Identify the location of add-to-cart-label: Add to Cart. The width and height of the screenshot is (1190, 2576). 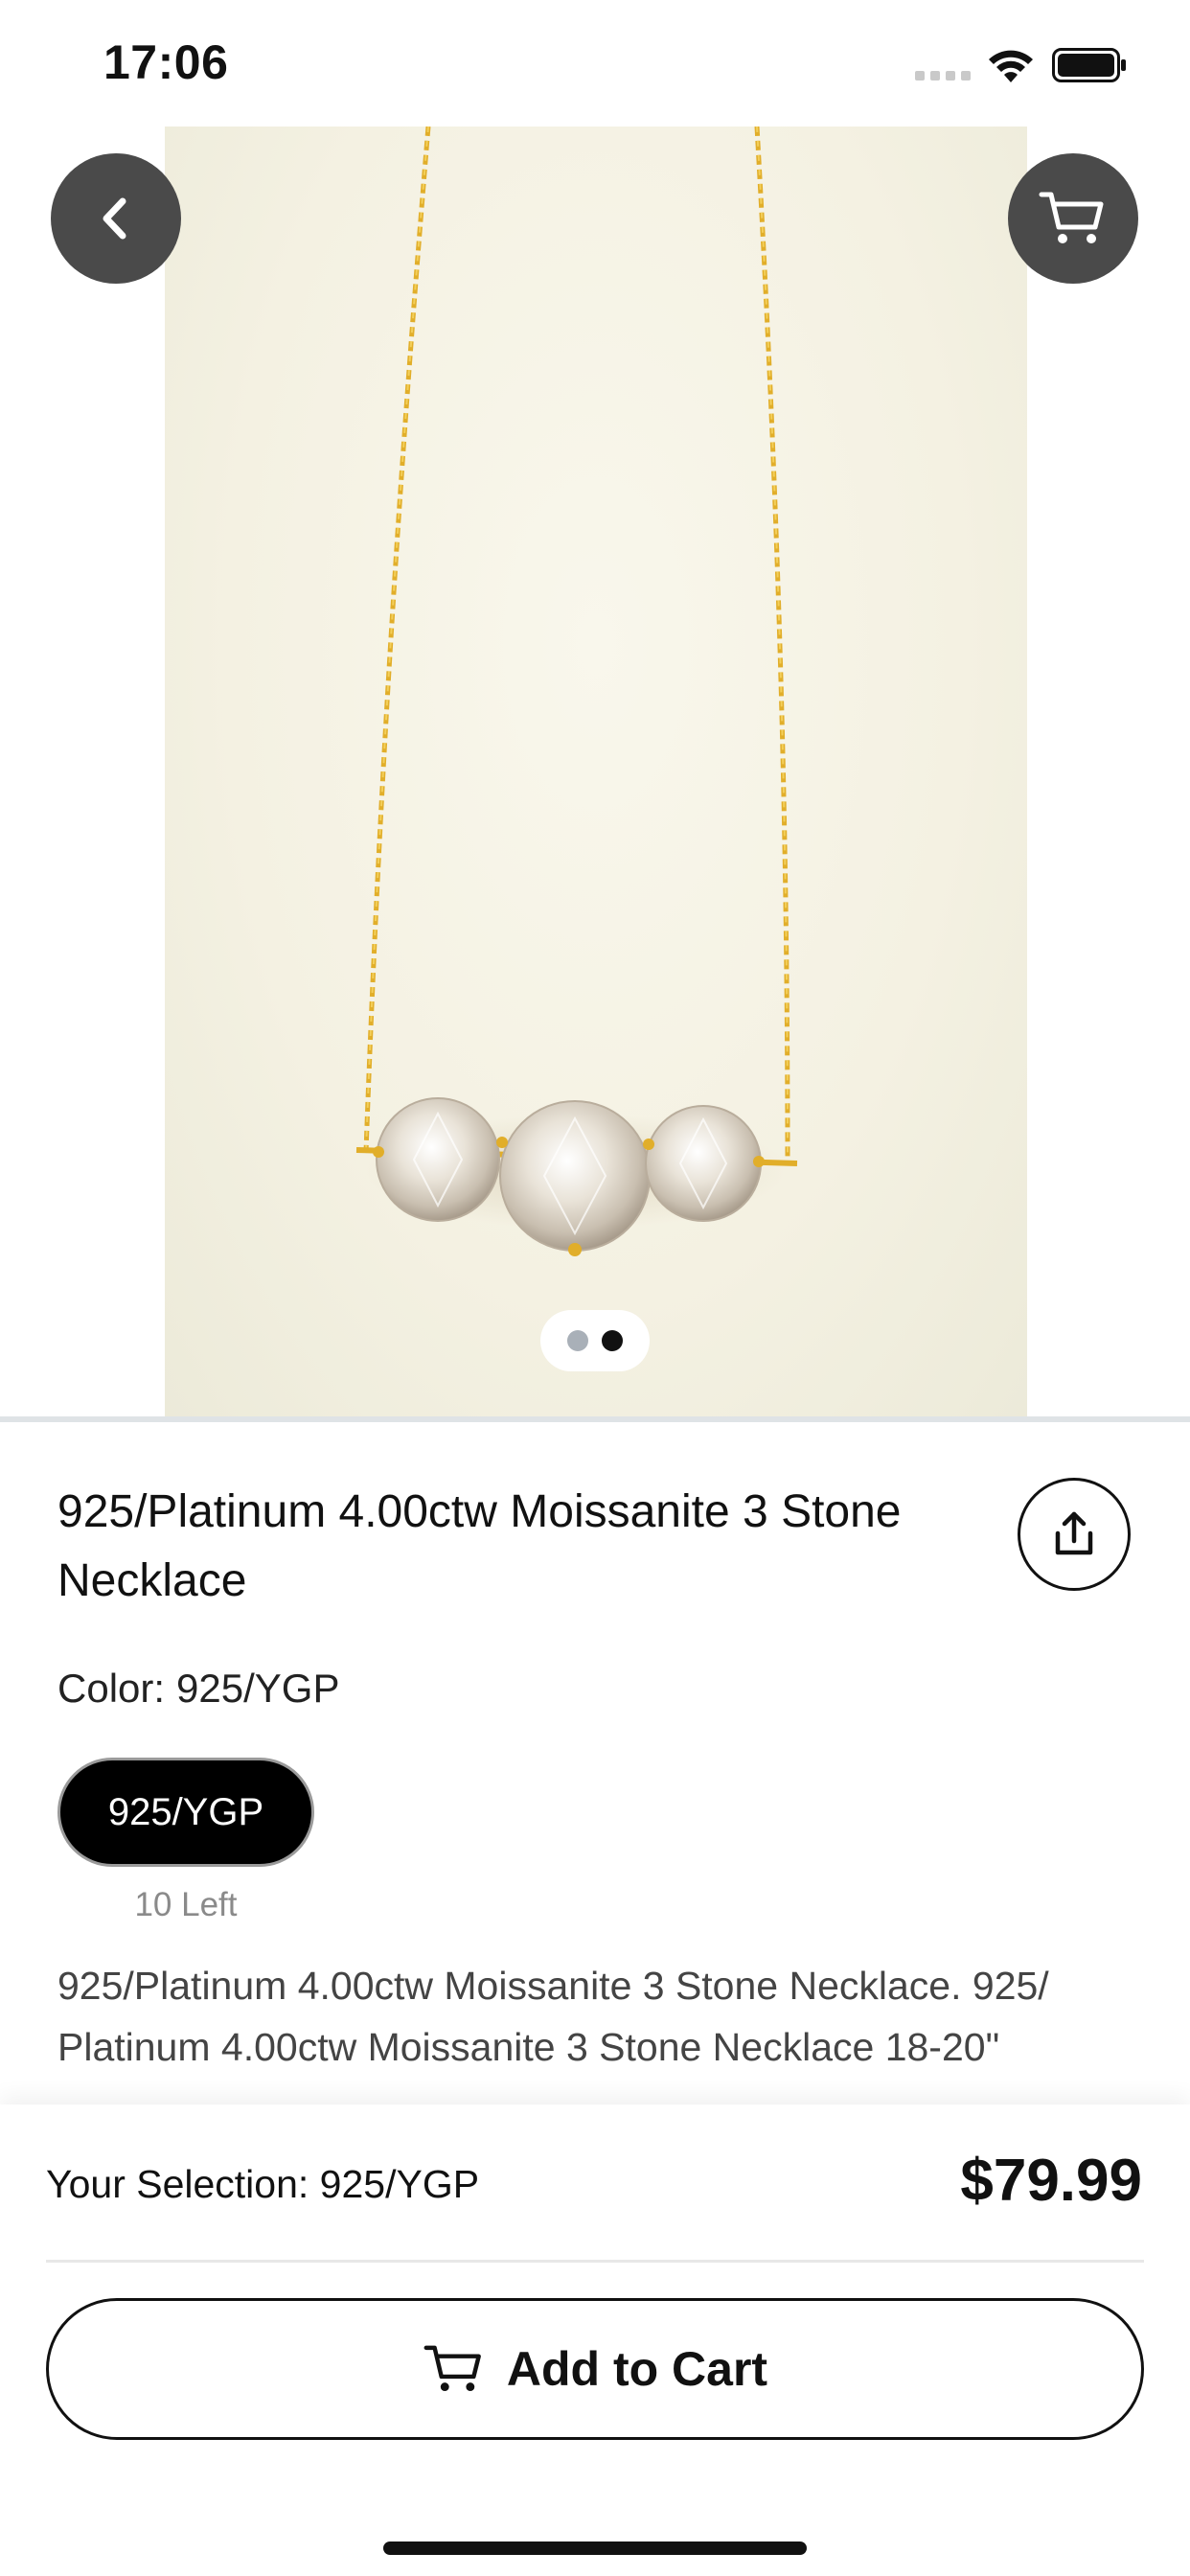
(637, 2369).